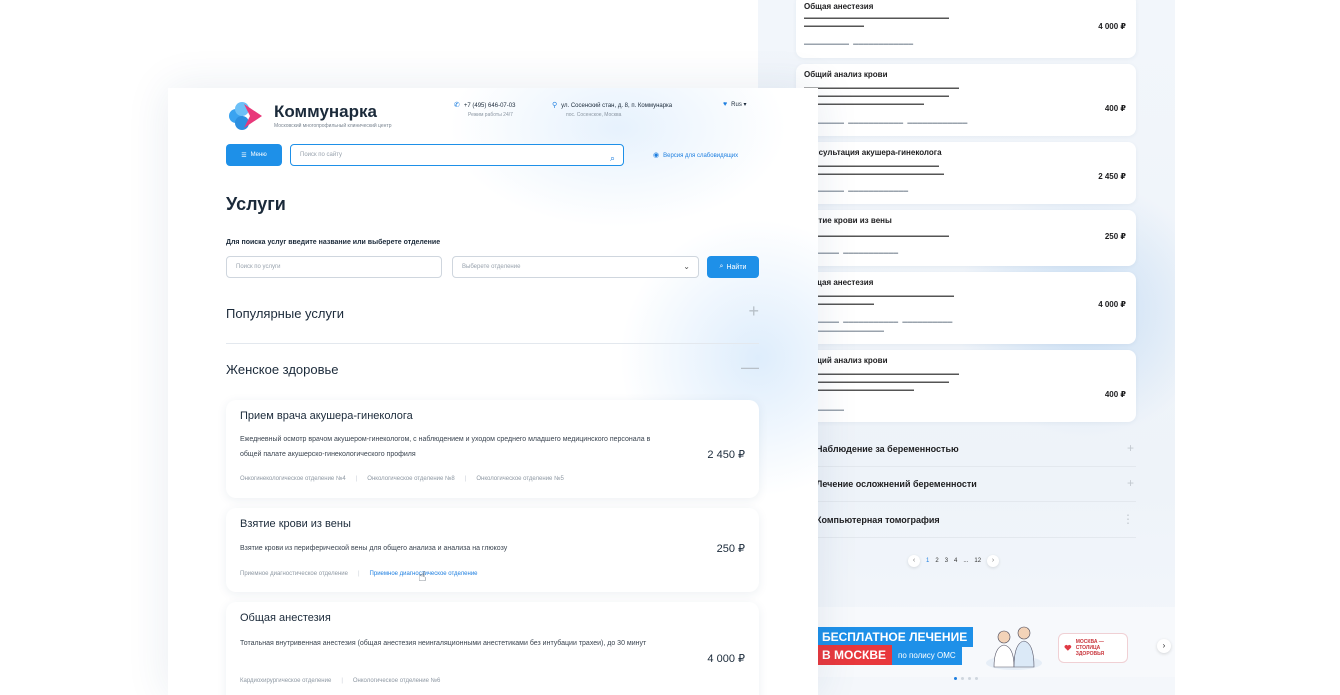 The image size is (1340, 695). I want to click on back-accordion-item: Компьютерная томография ⋮, so click(976, 521).